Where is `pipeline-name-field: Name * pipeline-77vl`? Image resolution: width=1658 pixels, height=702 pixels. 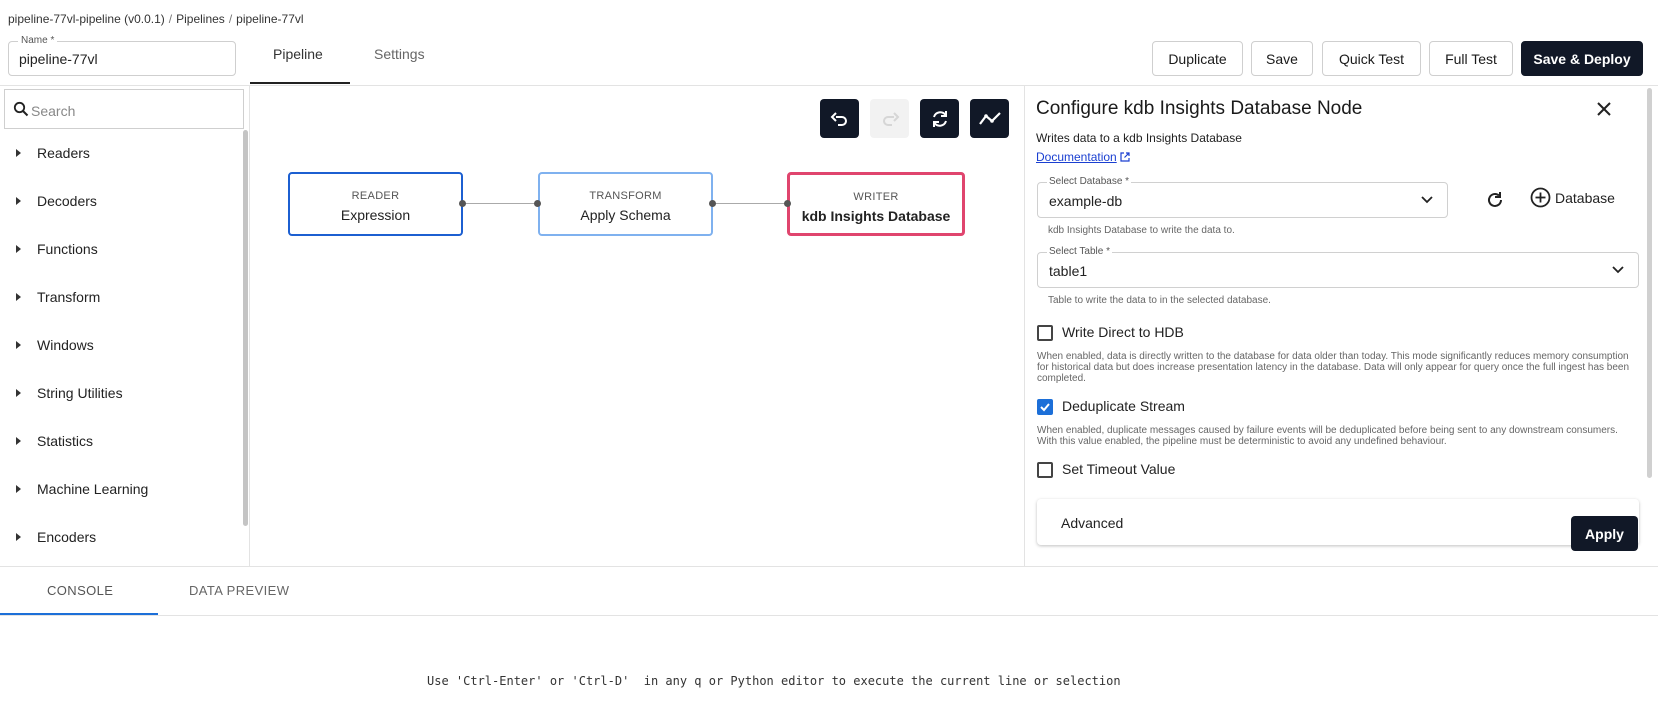
pipeline-name-field: Name * pipeline-77vl is located at coordinates (122, 55).